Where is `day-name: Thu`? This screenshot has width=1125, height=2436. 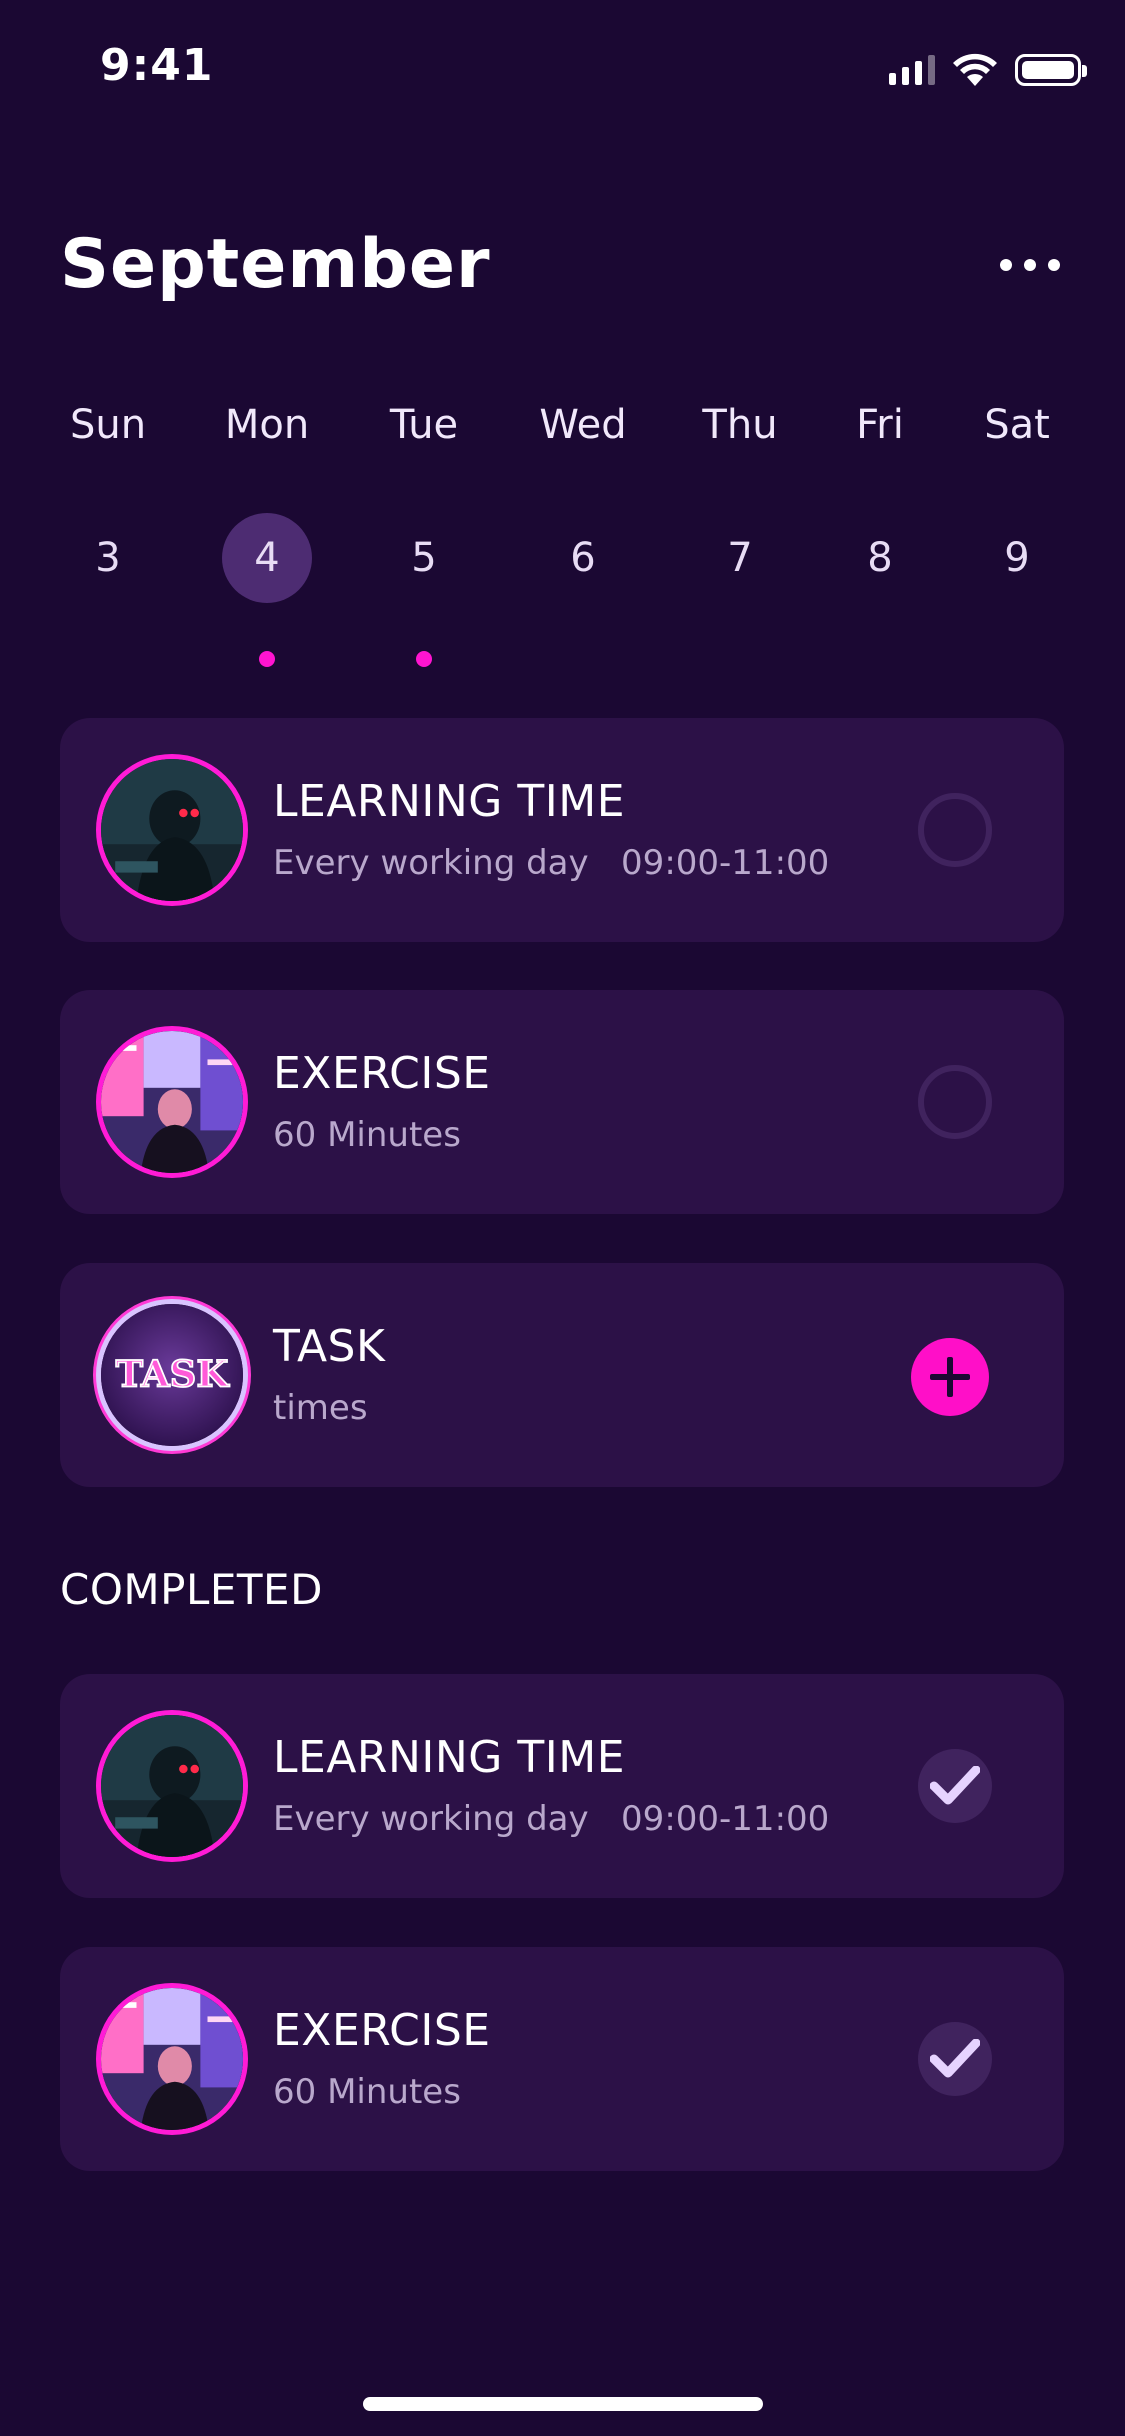
day-name: Thu is located at coordinates (740, 425).